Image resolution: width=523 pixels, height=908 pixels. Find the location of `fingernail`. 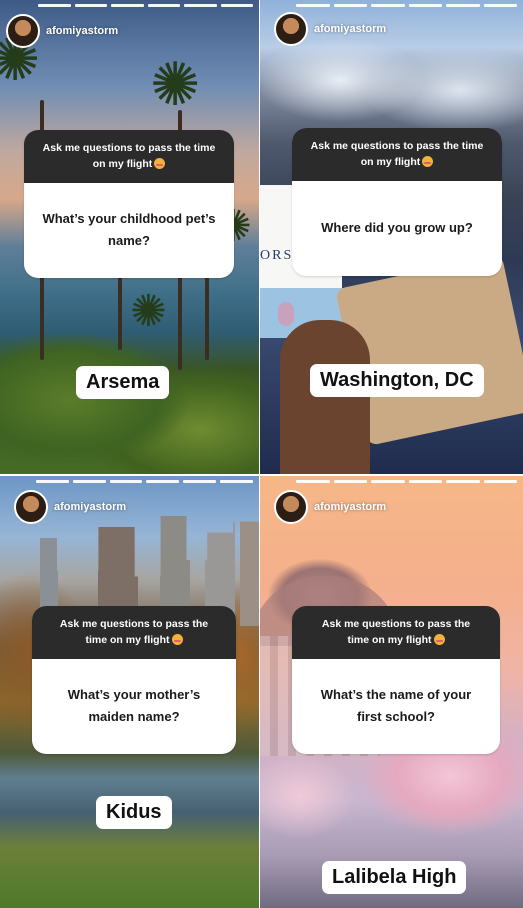

fingernail is located at coordinates (286, 314).